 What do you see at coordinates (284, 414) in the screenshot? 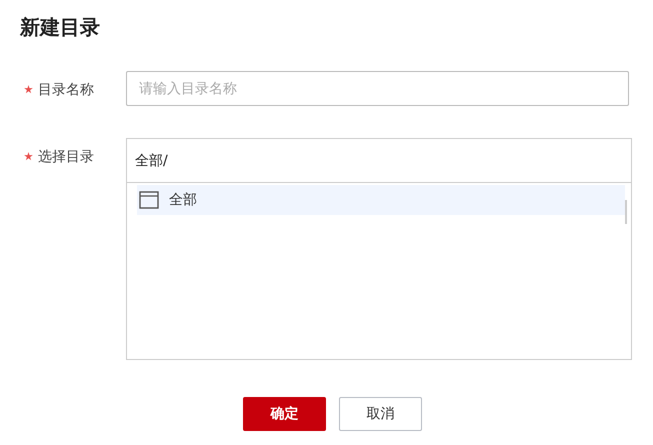
I see `dialog-button: 确定` at bounding box center [284, 414].